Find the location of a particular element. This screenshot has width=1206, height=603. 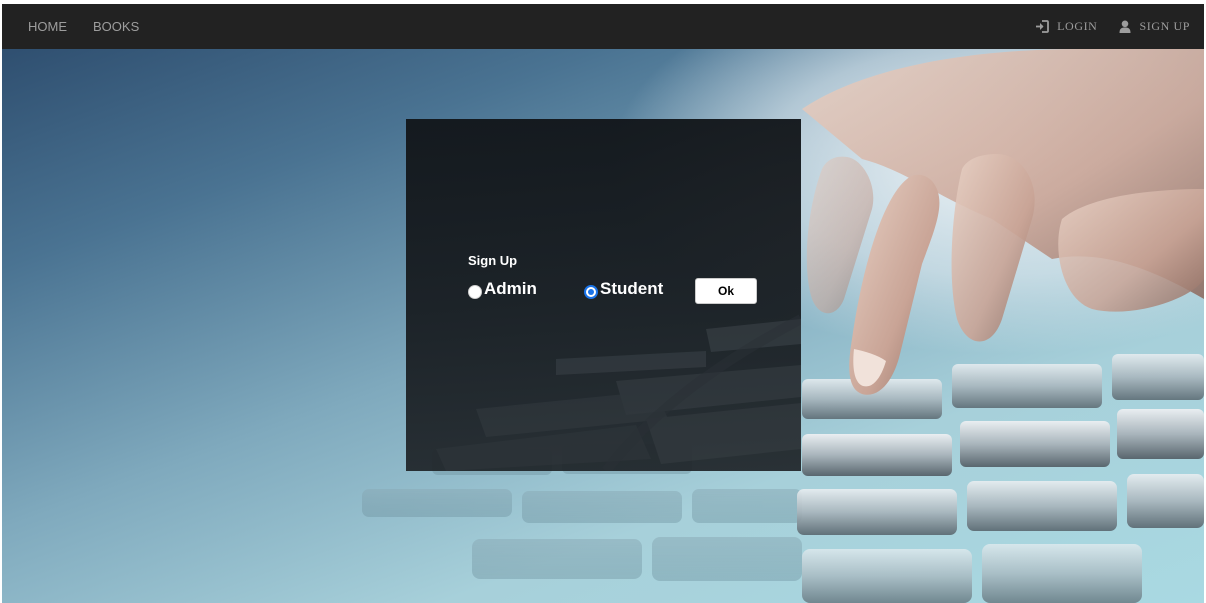

nav-right: LOGIN SIGN UP is located at coordinates (1112, 26).